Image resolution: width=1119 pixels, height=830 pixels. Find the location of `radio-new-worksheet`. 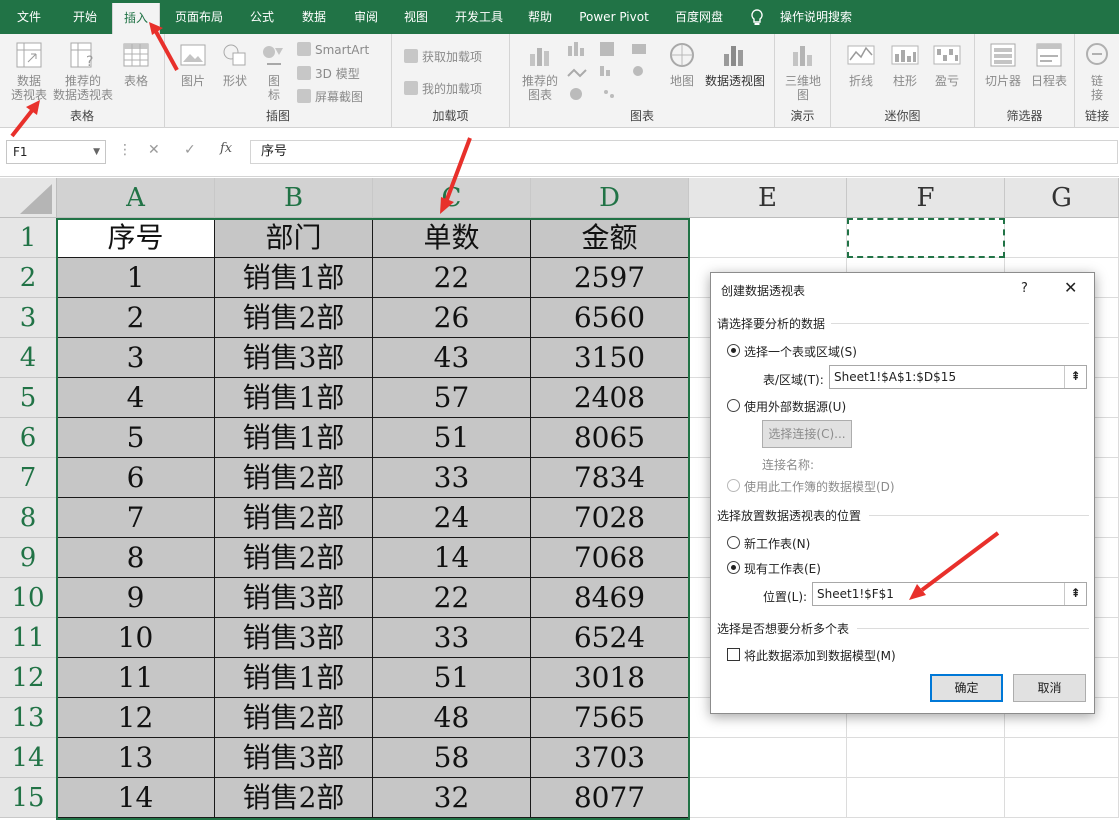

radio-new-worksheet is located at coordinates (733, 542).